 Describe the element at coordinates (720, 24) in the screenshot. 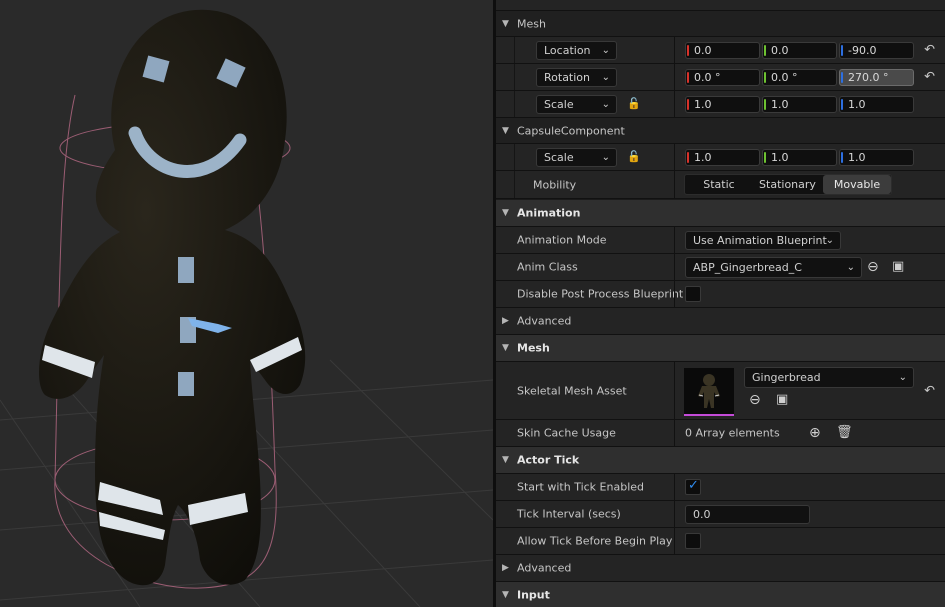

I see `group-mesh: ▼ Mesh` at that location.